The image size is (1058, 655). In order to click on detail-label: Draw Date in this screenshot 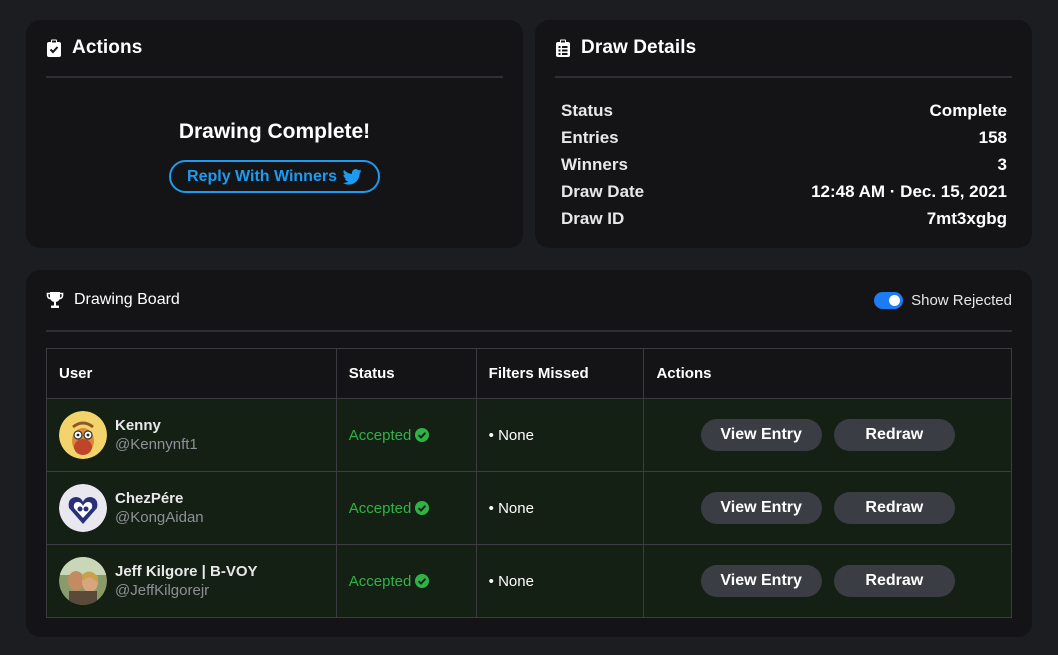, I will do `click(603, 191)`.